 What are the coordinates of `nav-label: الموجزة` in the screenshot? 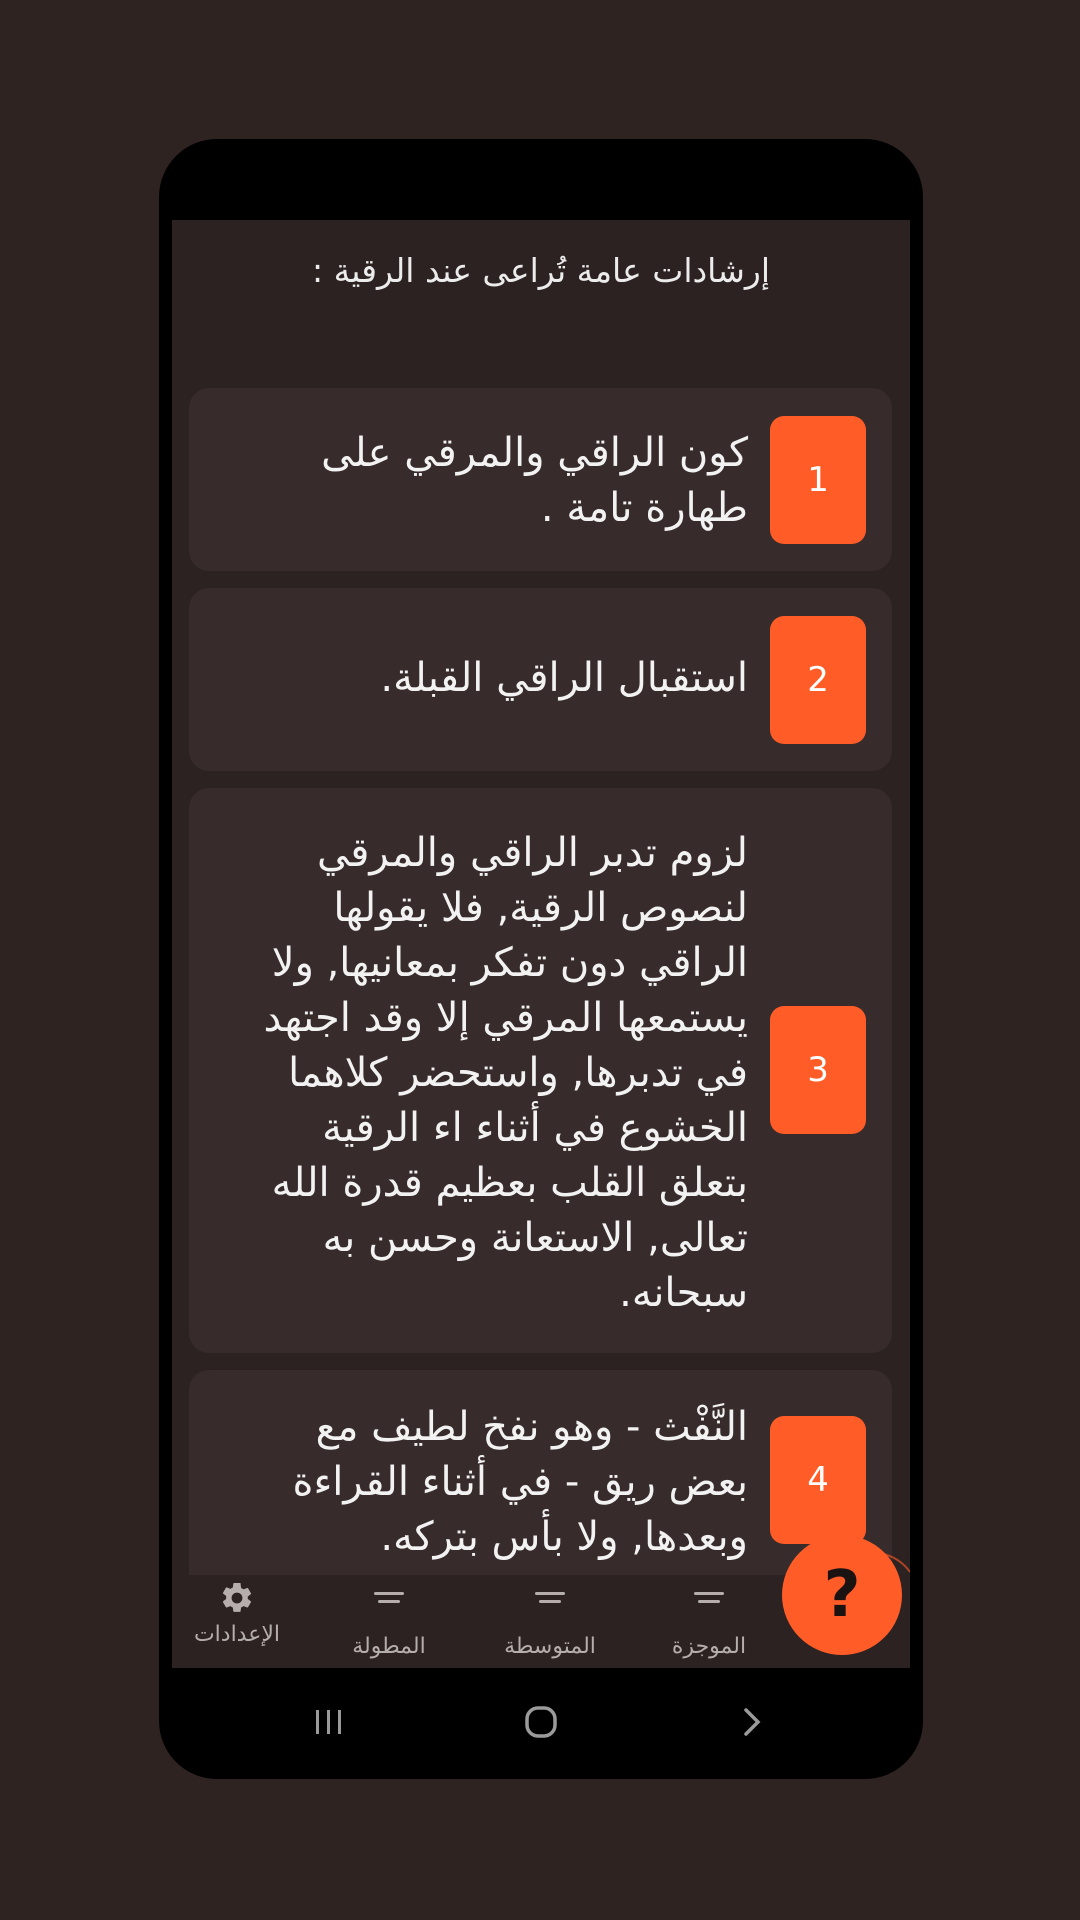 It's located at (709, 1646).